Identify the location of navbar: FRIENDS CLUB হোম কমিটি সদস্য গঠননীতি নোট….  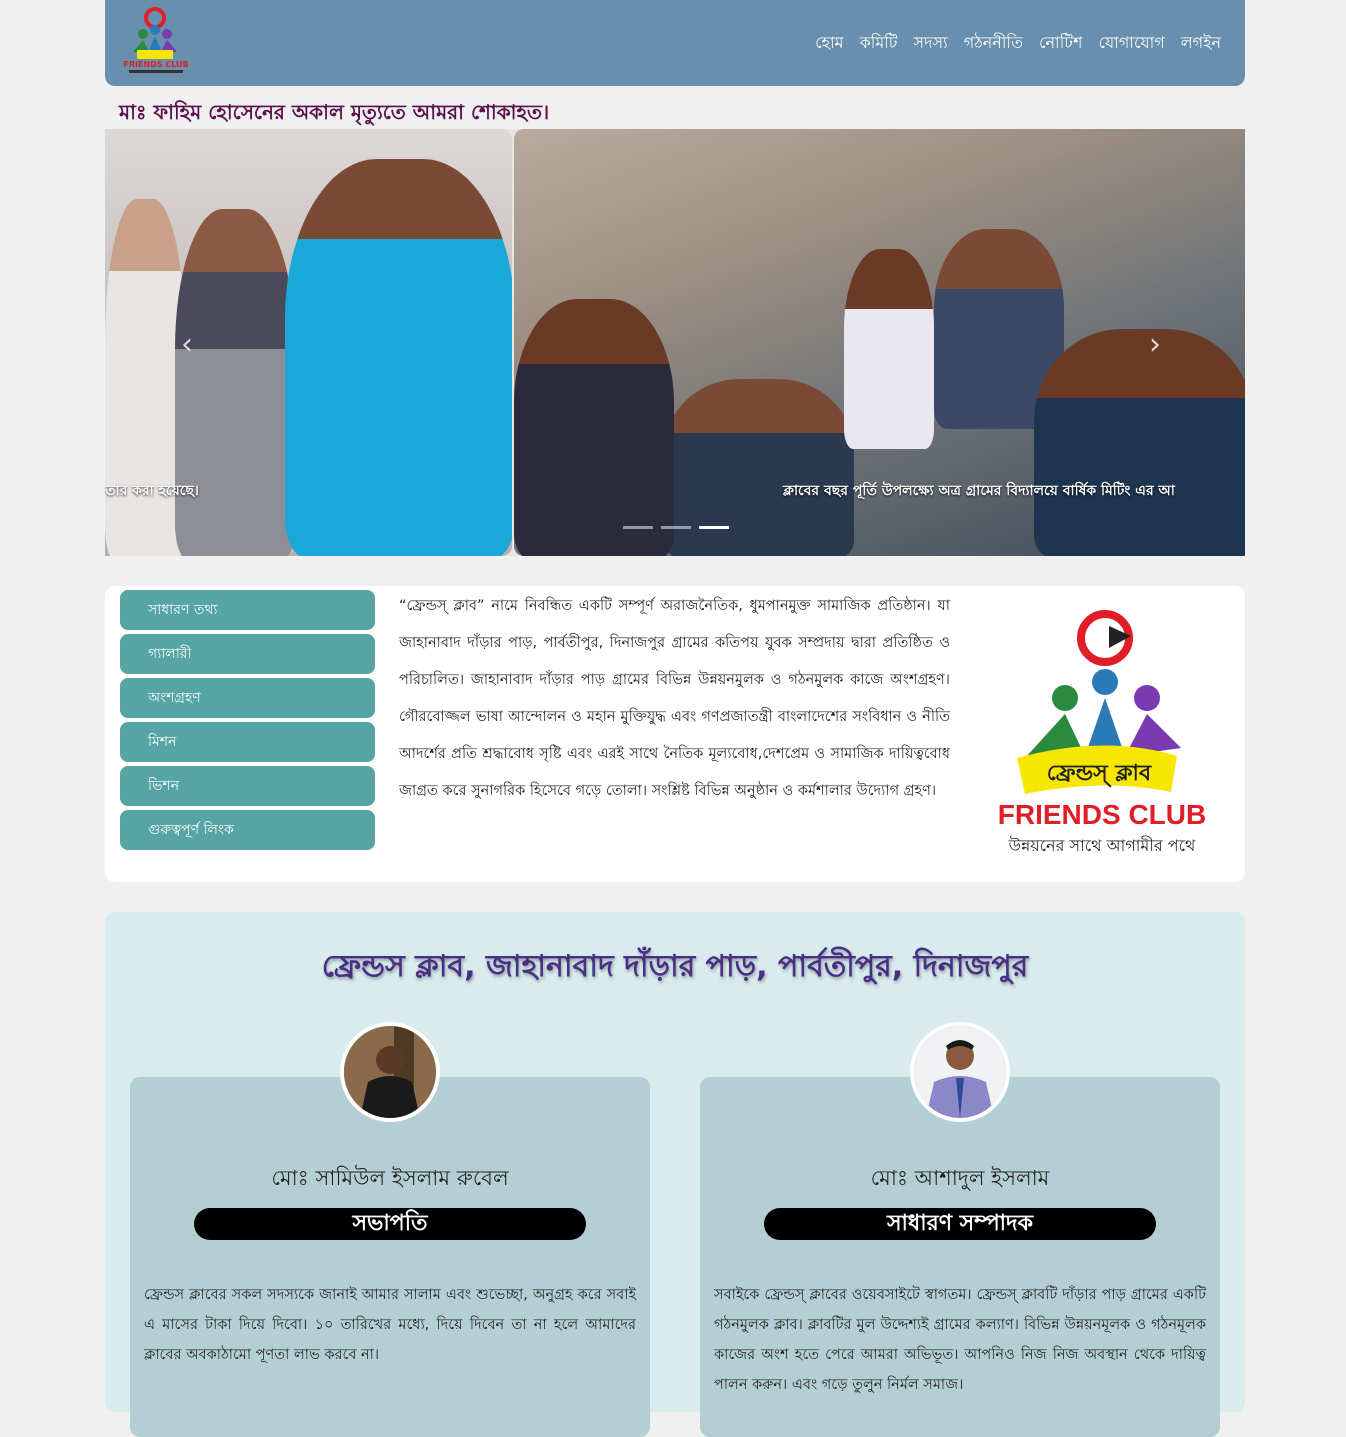
(675, 43).